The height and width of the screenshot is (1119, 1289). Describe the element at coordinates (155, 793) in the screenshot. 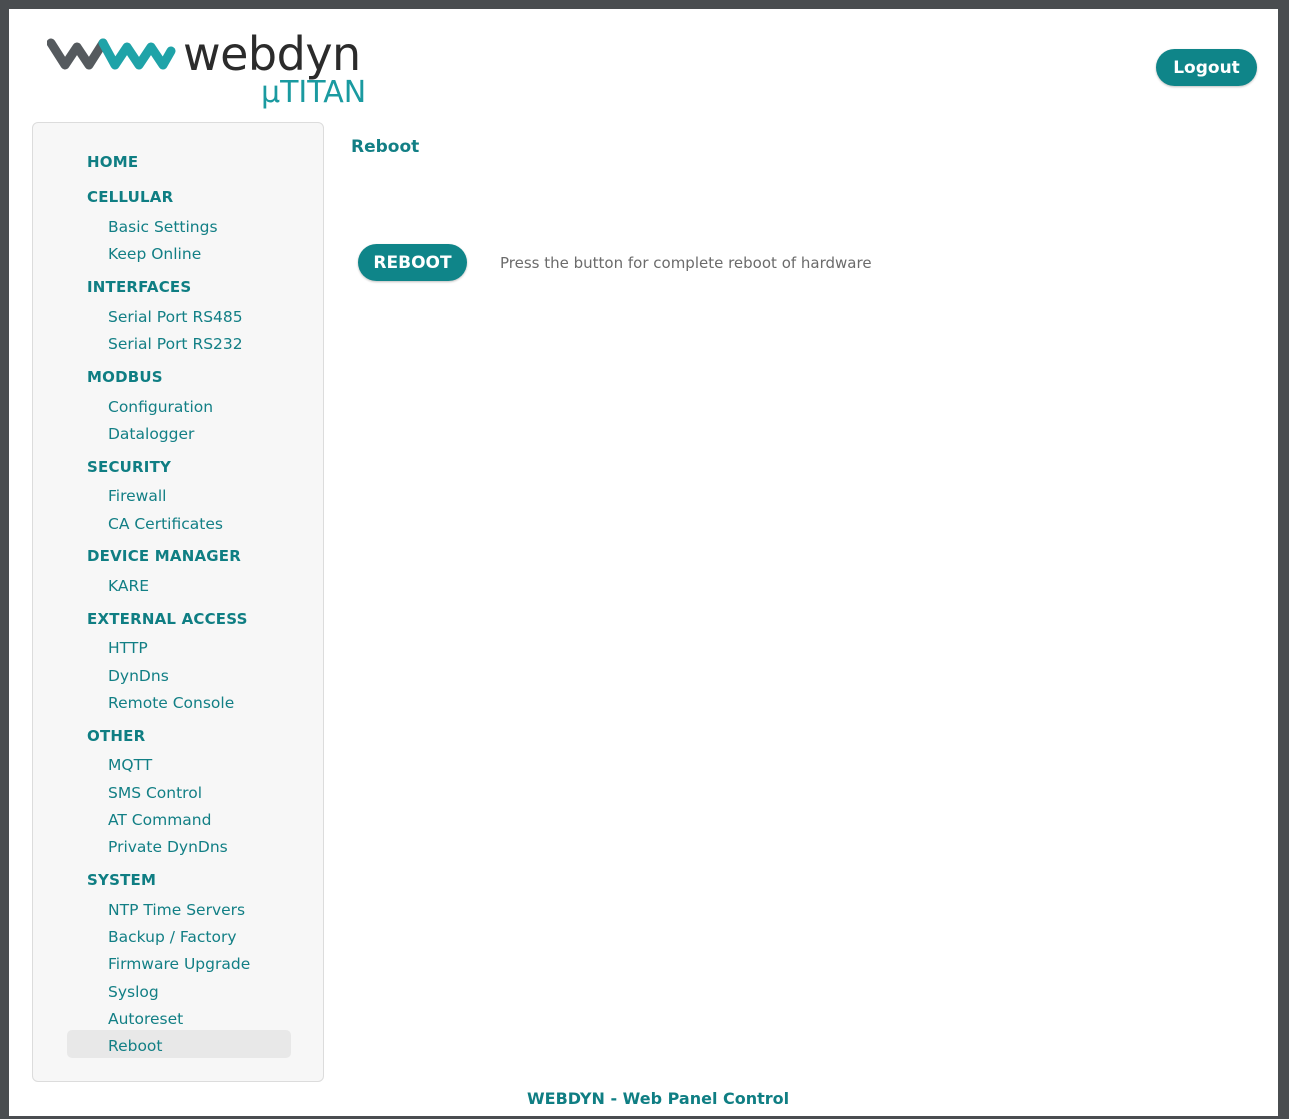

I see `sidebar-item-sms-control: SMS Control` at that location.